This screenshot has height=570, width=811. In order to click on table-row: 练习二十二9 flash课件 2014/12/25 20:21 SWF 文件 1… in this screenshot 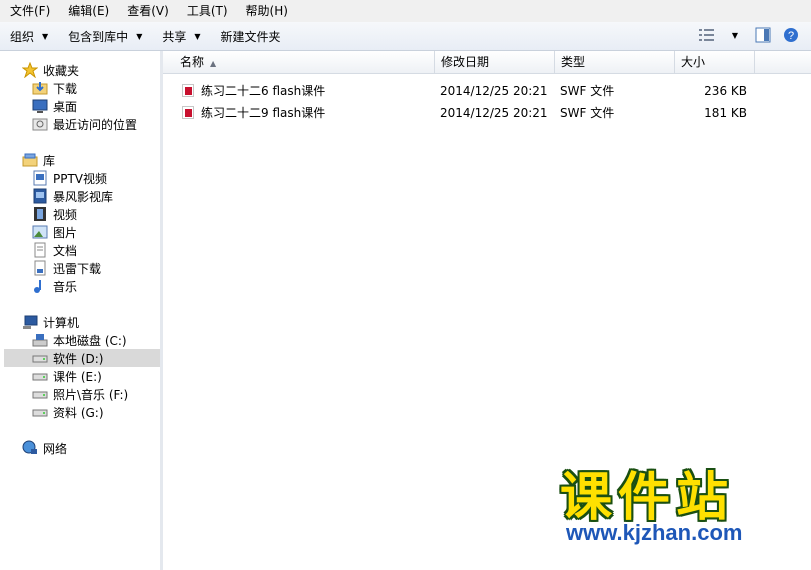, I will do `click(487, 113)`.